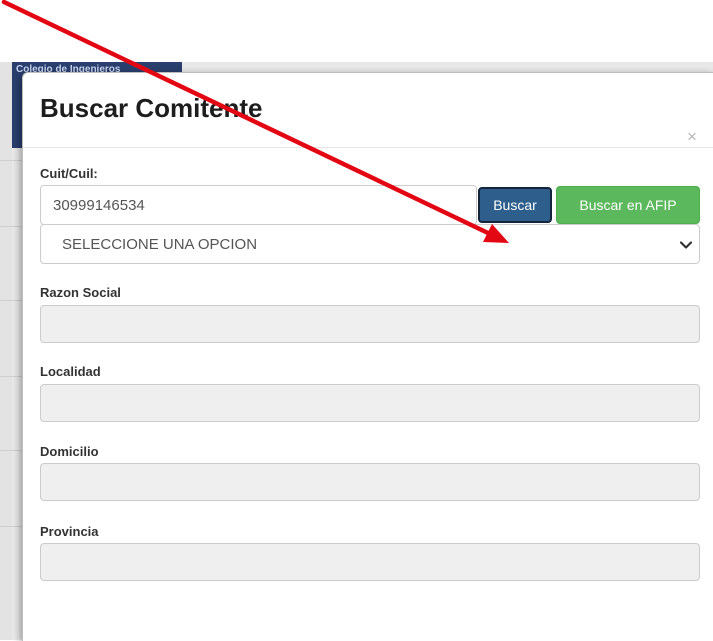 The image size is (713, 641). Describe the element at coordinates (69, 531) in the screenshot. I see `provincia-label: Provincia` at that location.